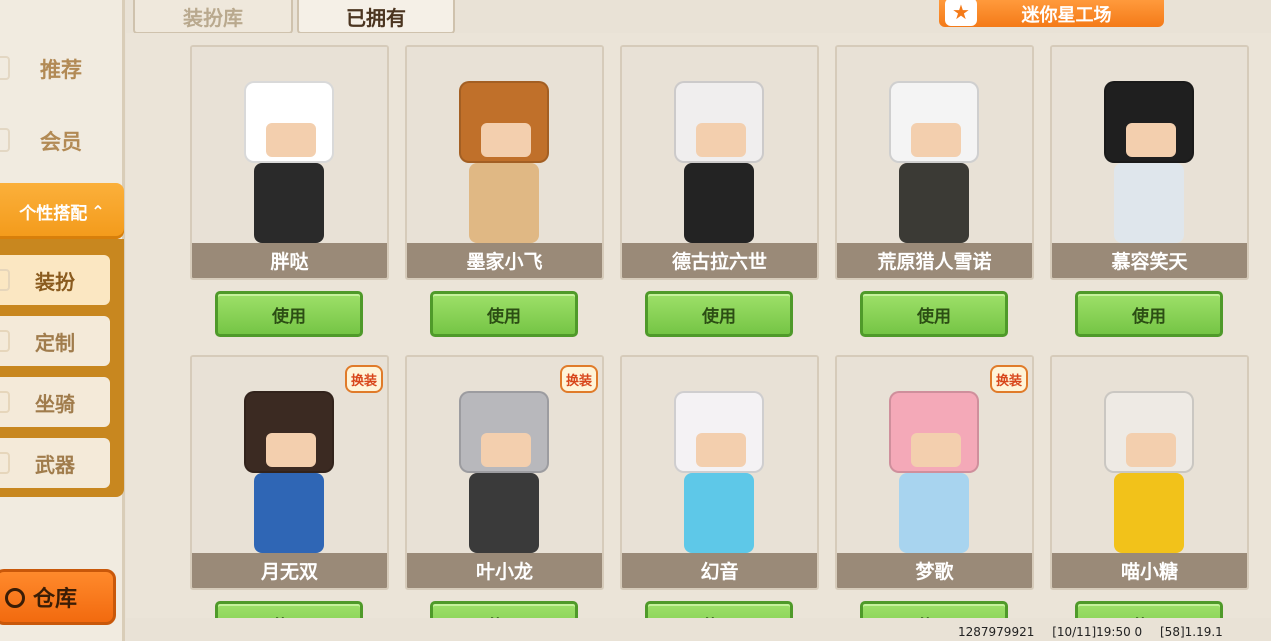 The width and height of the screenshot is (1271, 641). What do you see at coordinates (996, 632) in the screenshot?
I see `user-id: 1287979921` at bounding box center [996, 632].